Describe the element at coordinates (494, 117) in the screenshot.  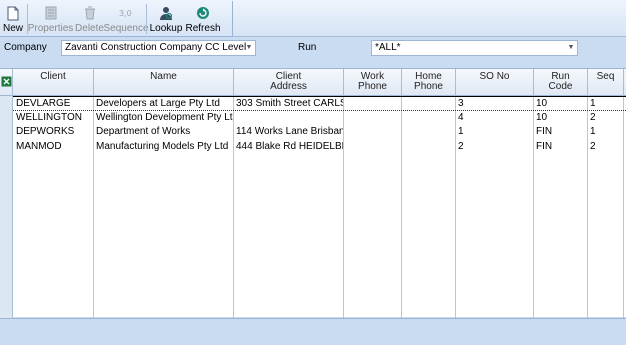
I see `cell-so-no: 4` at that location.